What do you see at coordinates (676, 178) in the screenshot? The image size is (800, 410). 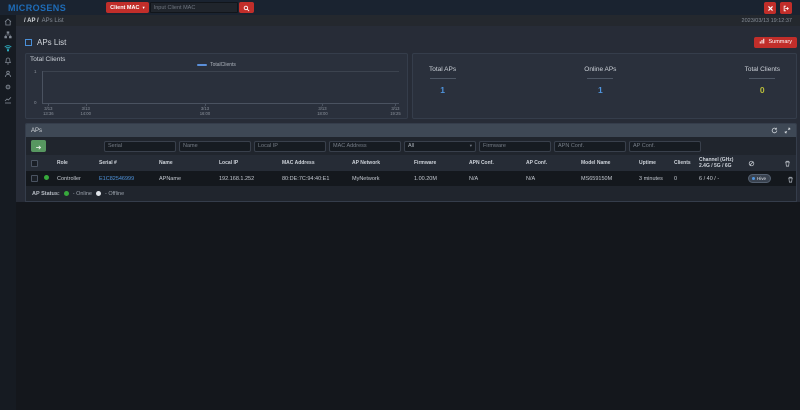 I see `cell-clients: 0` at bounding box center [676, 178].